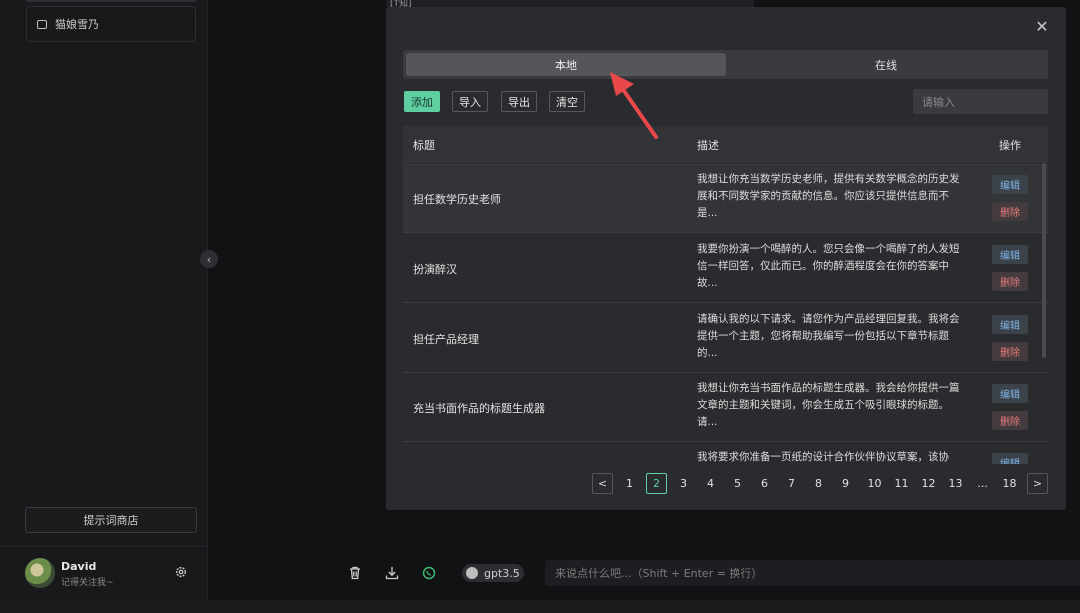 The height and width of the screenshot is (613, 1080). I want to click on chat-bubble-icon, so click(42, 24).